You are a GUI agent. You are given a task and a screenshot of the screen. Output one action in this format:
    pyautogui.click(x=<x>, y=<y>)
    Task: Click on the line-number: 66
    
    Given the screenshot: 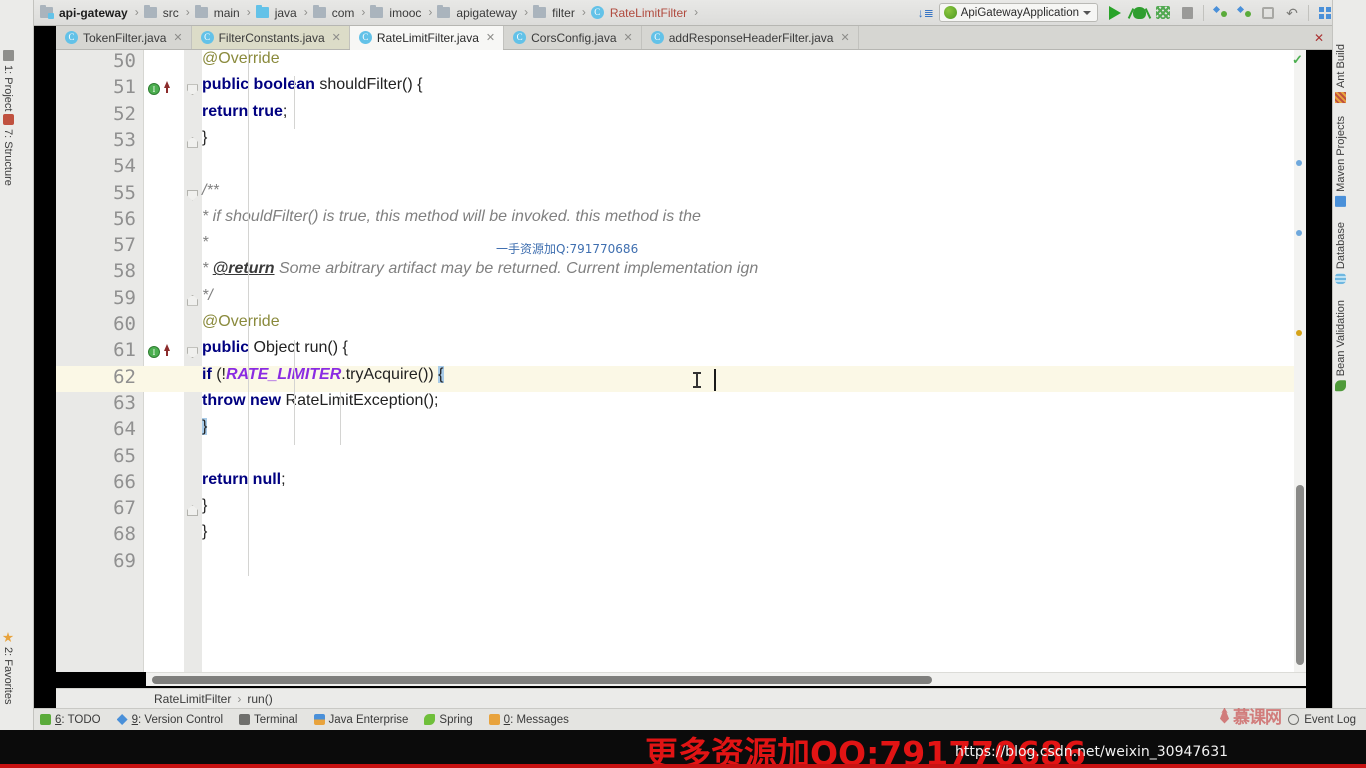 What is the action you would take?
    pyautogui.click(x=124, y=481)
    